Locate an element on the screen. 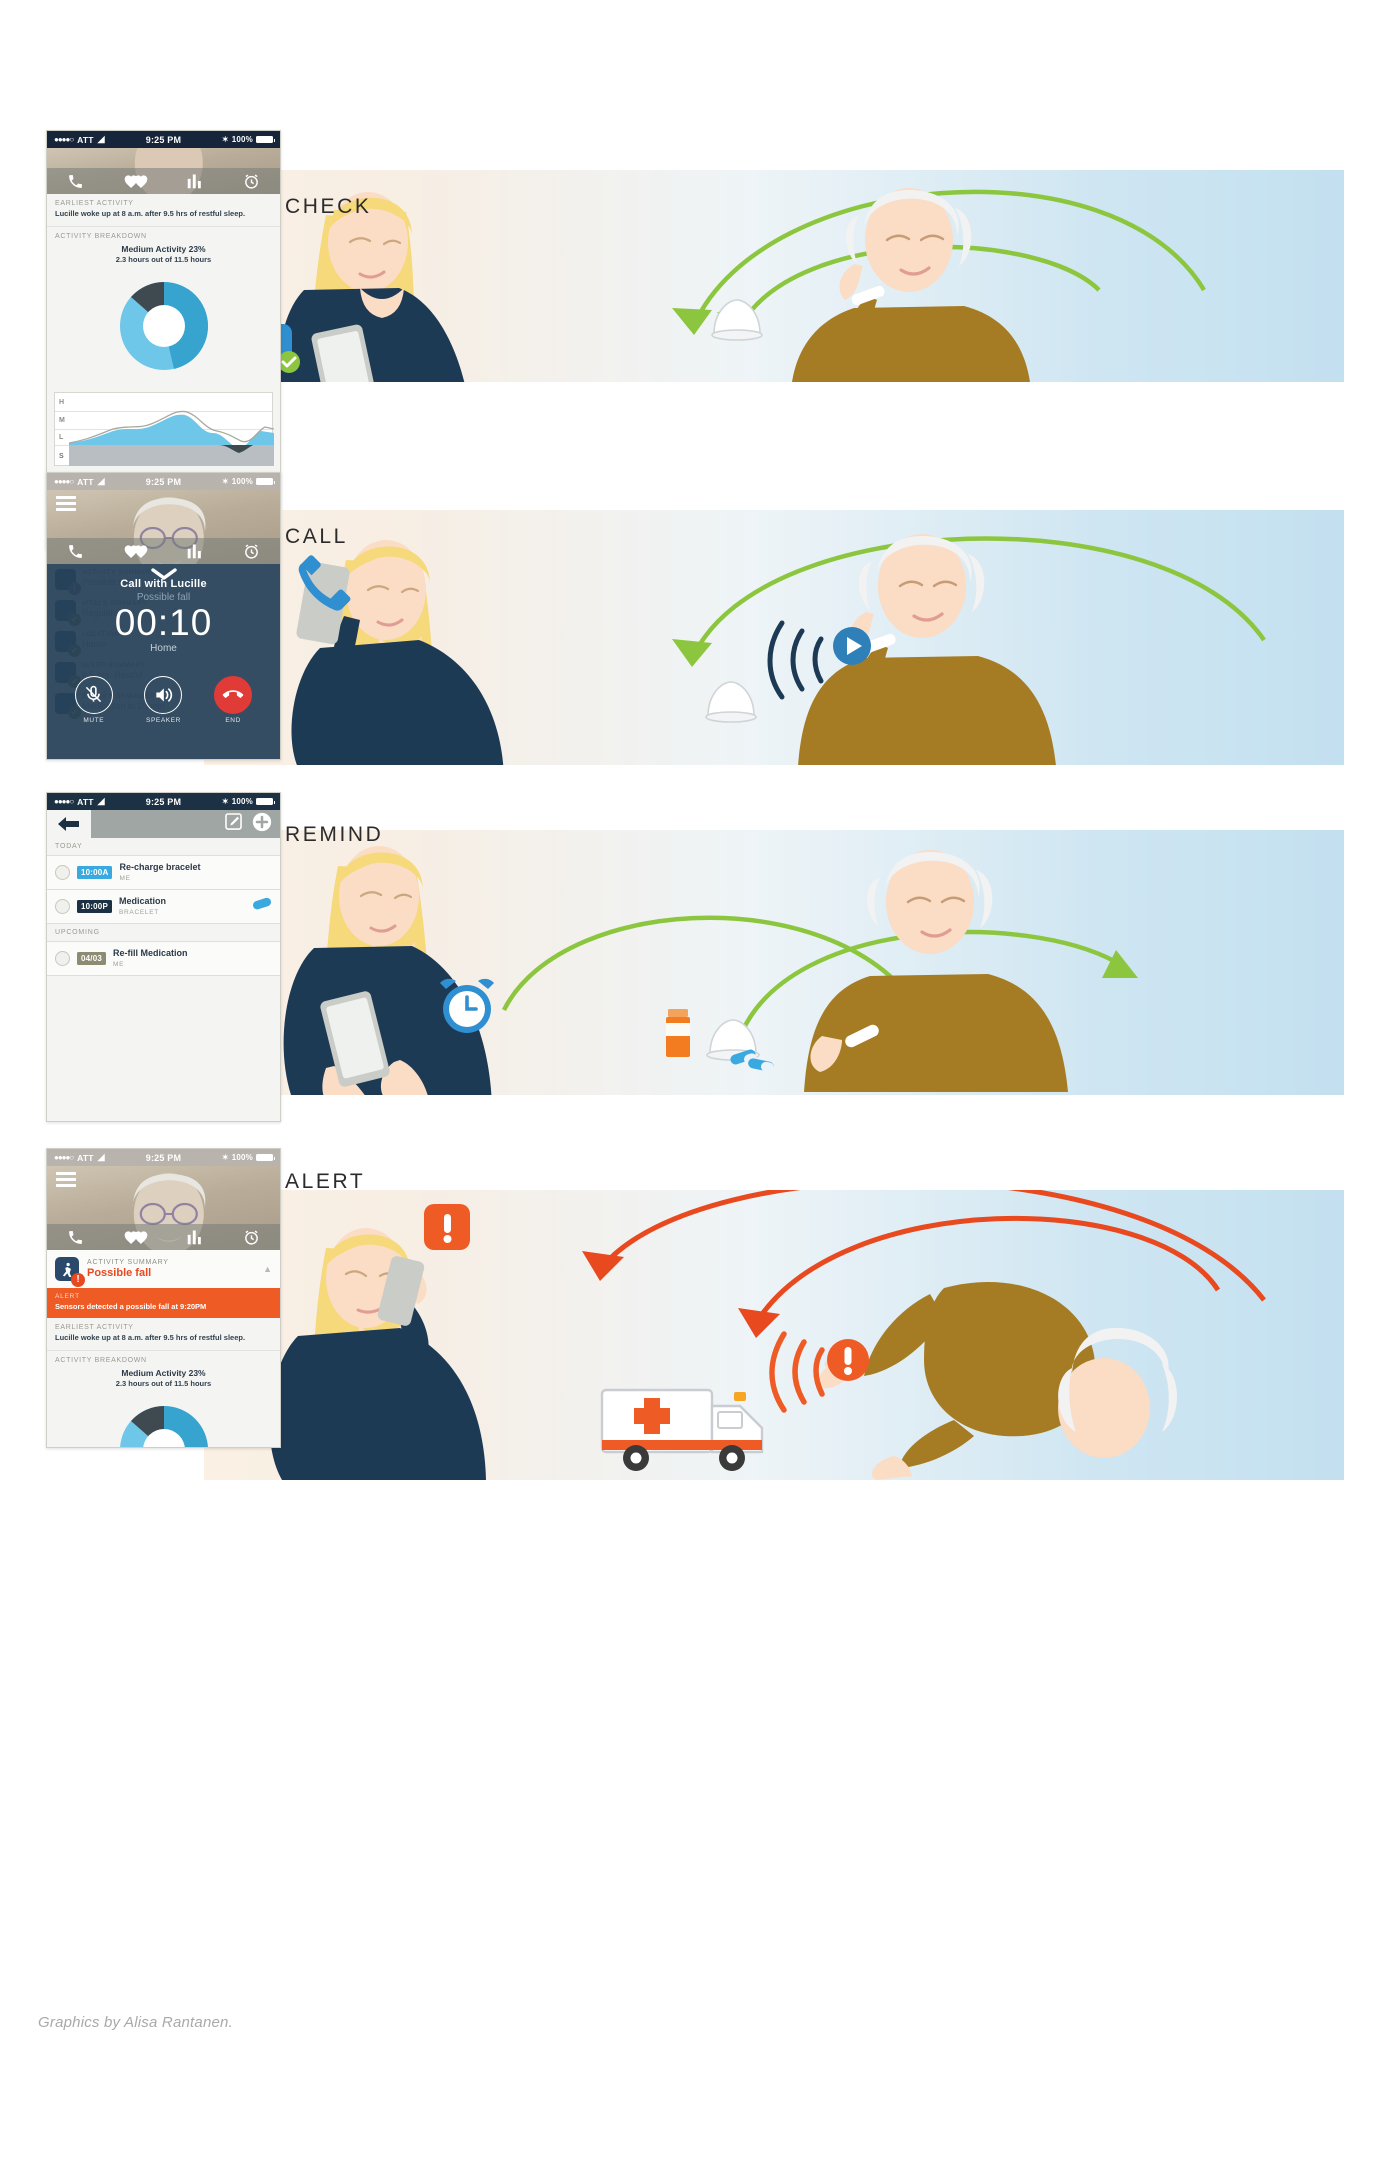  list-item: 10:00A Re-charge bracelet ME is located at coordinates (163, 873).